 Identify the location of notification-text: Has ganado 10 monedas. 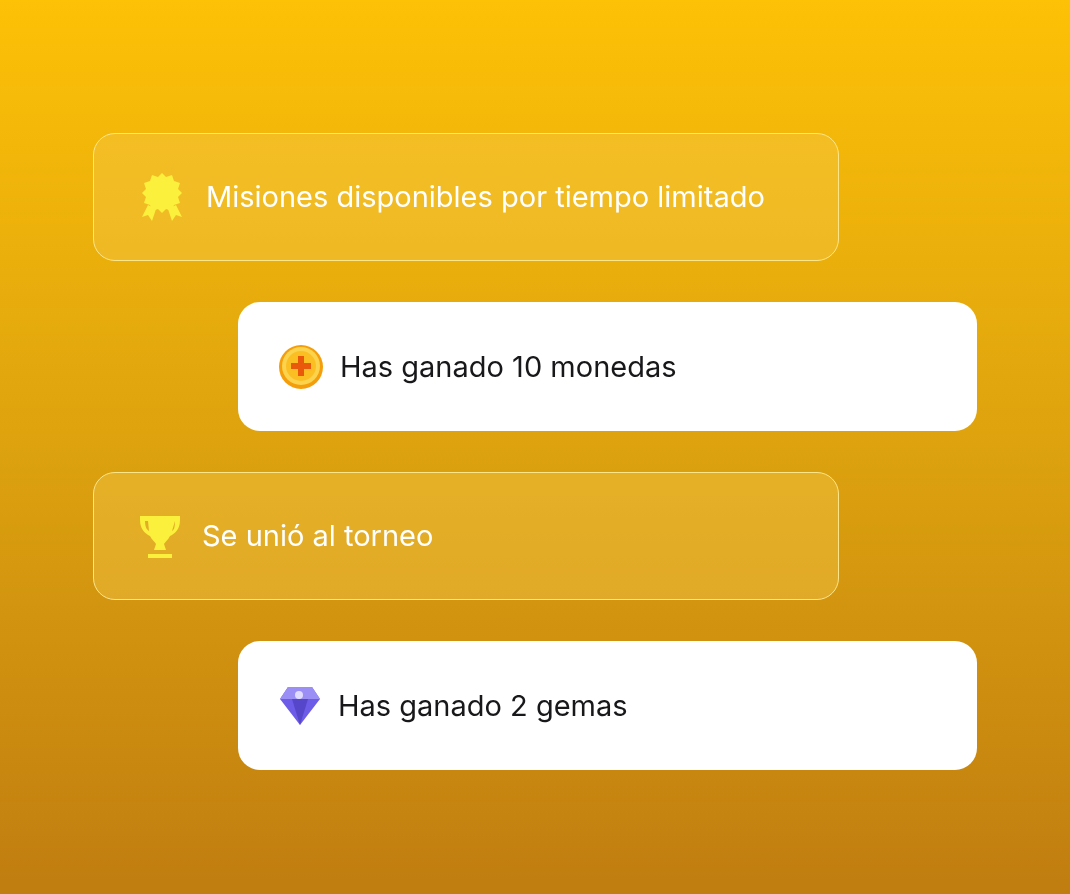
(508, 366).